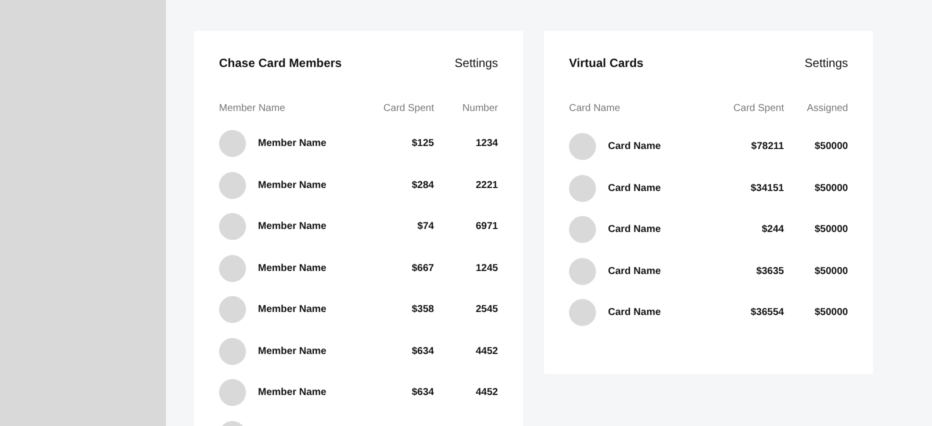  Describe the element at coordinates (425, 227) in the screenshot. I see `spent-cell-text: $74` at that location.